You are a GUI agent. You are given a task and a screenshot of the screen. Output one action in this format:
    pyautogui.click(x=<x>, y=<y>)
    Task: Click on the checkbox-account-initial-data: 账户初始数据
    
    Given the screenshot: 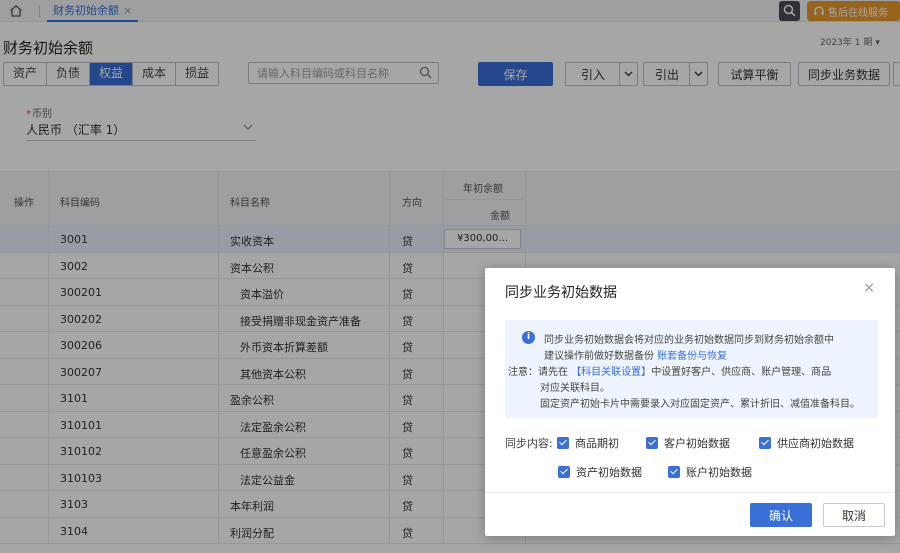 What is the action you would take?
    pyautogui.click(x=710, y=472)
    